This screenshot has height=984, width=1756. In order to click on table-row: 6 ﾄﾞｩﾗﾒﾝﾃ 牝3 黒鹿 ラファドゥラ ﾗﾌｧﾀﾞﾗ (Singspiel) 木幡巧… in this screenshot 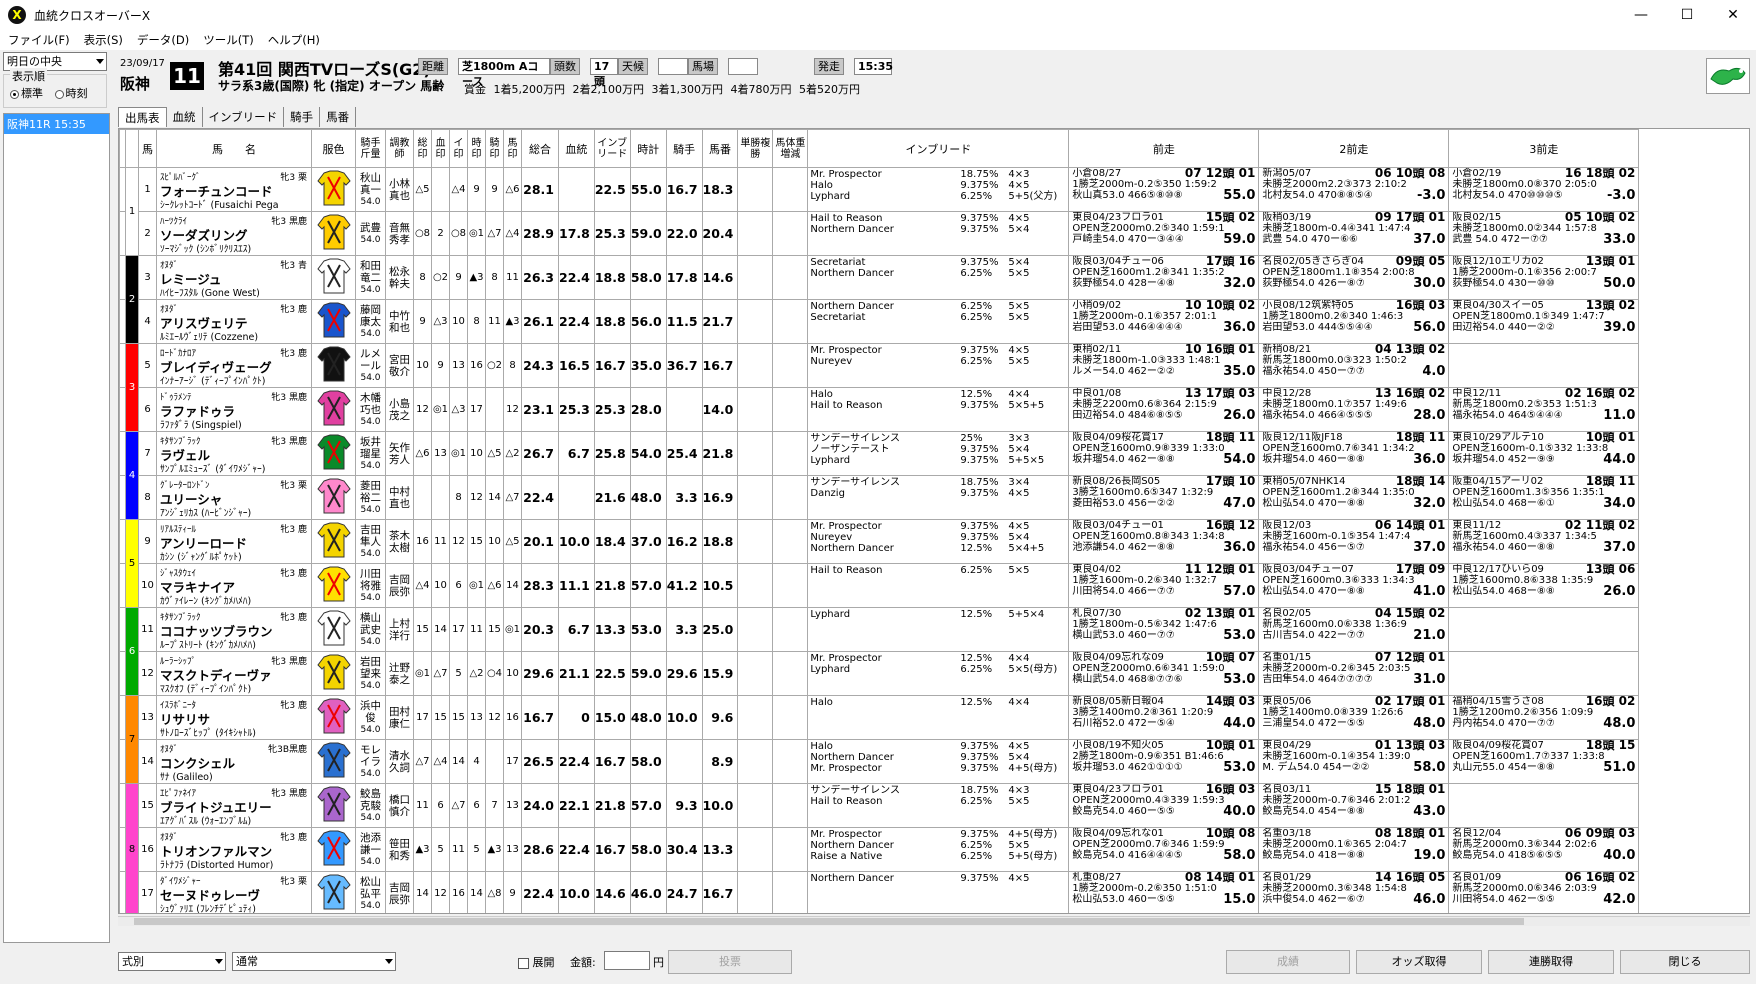, I will do `click(879, 409)`.